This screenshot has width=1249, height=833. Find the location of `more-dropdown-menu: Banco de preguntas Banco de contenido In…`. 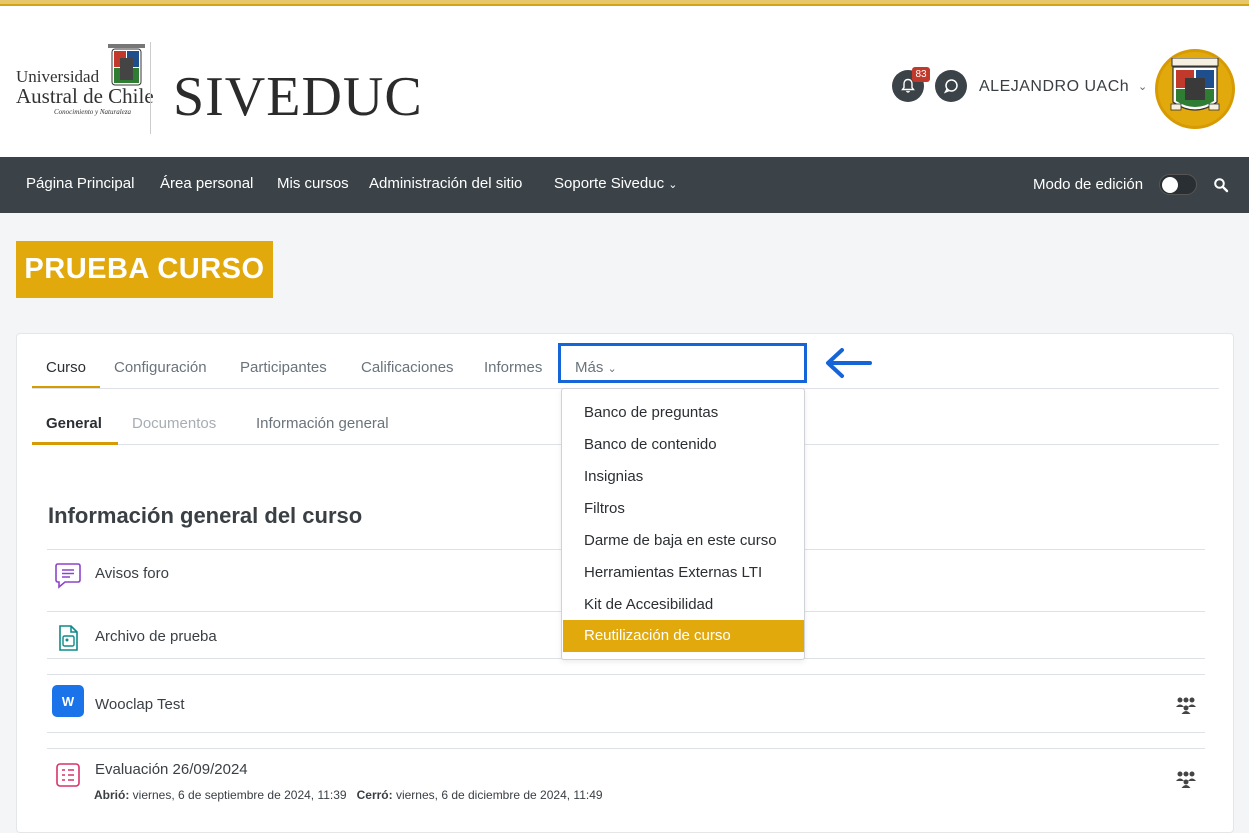

more-dropdown-menu: Banco de preguntas Banco de contenido In… is located at coordinates (683, 524).